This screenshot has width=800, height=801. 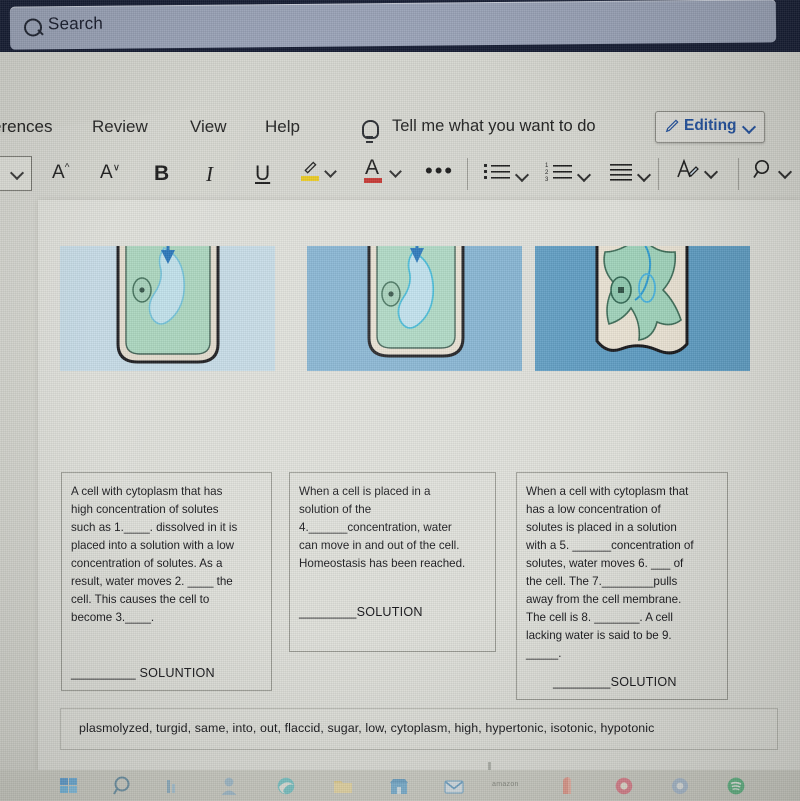 I want to click on text-box-3-line: the cell. The 7.________pulls, so click(x=602, y=581).